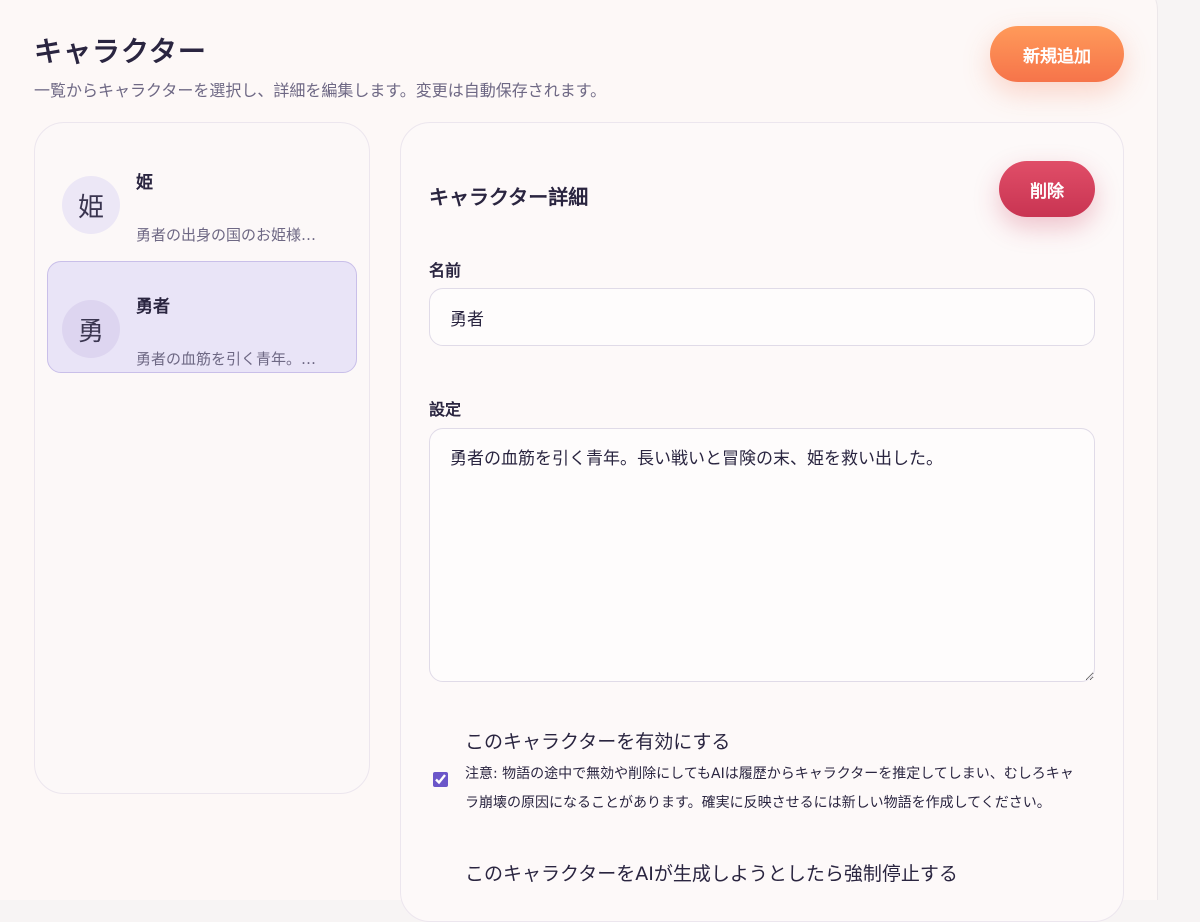 This screenshot has height=922, width=1200. Describe the element at coordinates (144, 183) in the screenshot. I see `character-name: 姫` at that location.